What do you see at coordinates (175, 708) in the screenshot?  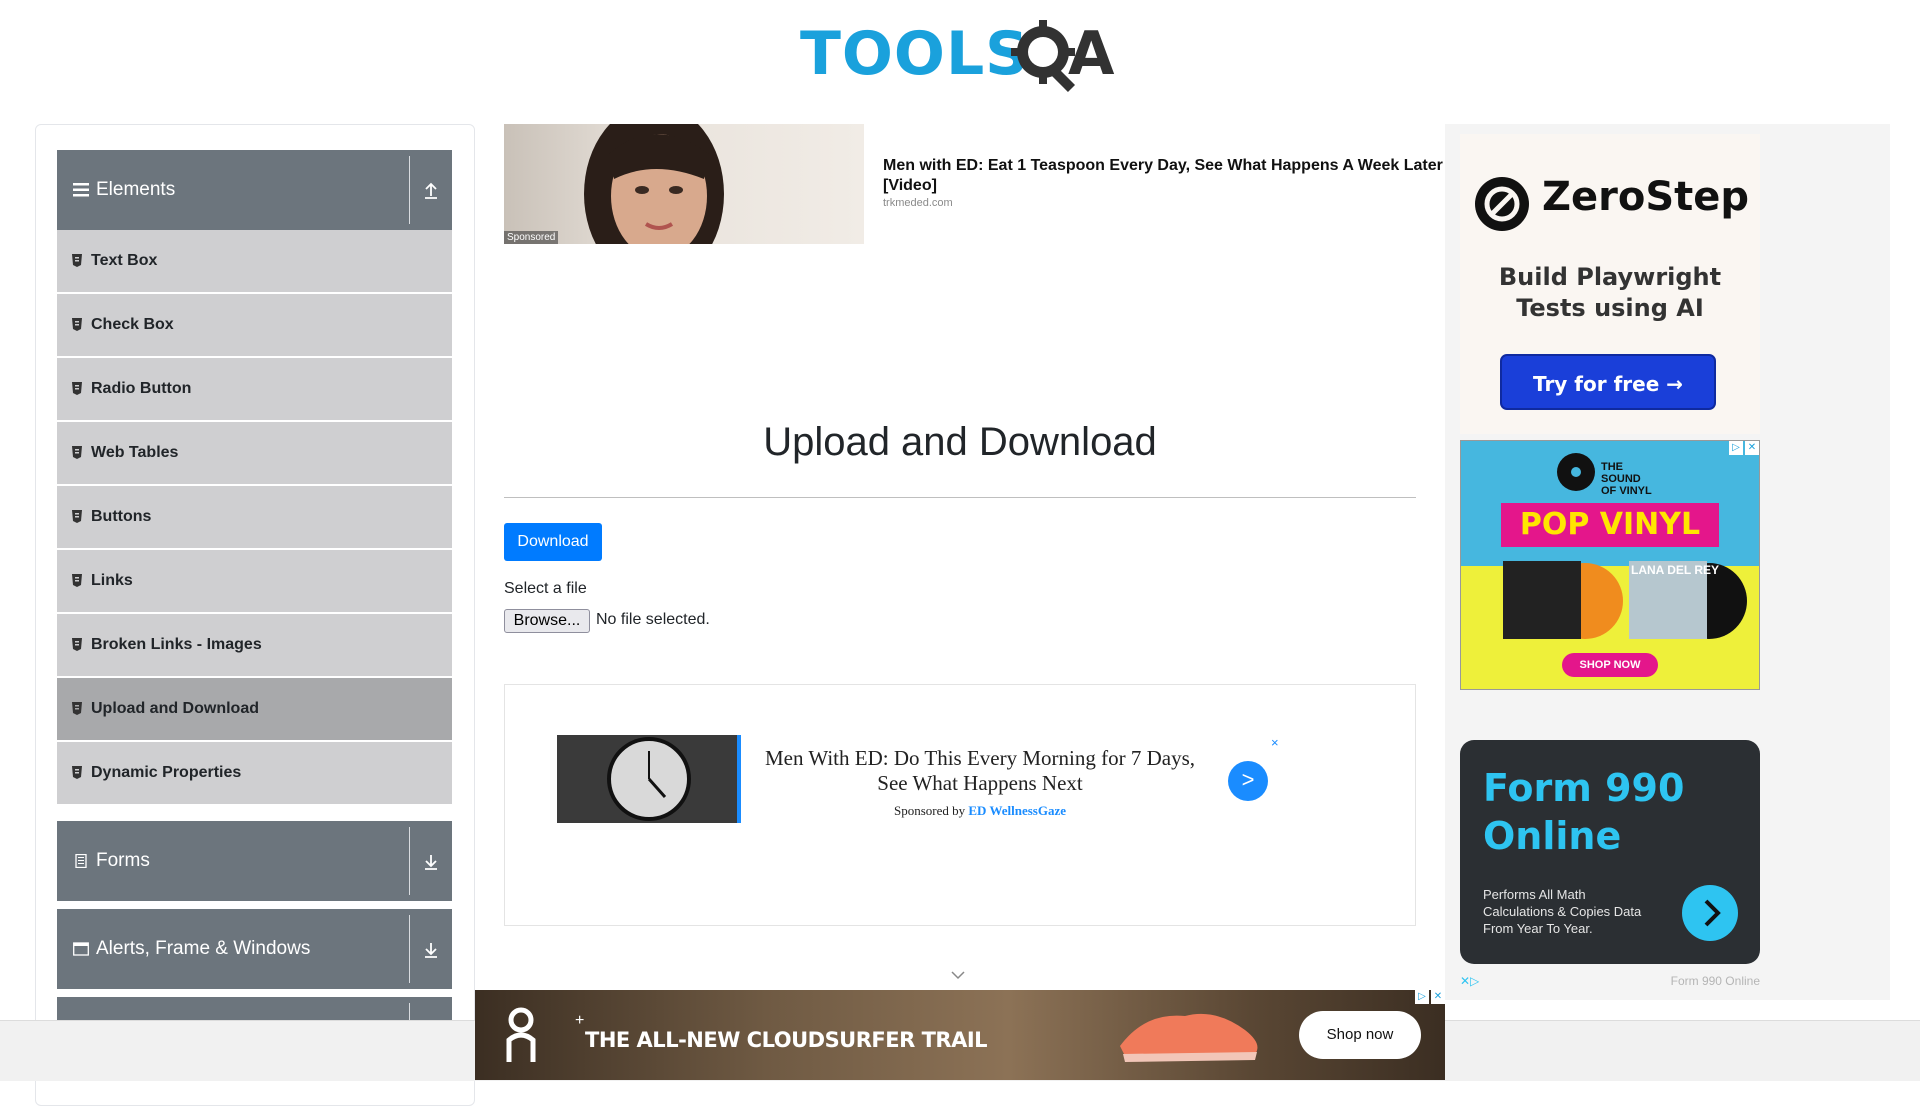 I see `menu-item-label: Upload and Download` at bounding box center [175, 708].